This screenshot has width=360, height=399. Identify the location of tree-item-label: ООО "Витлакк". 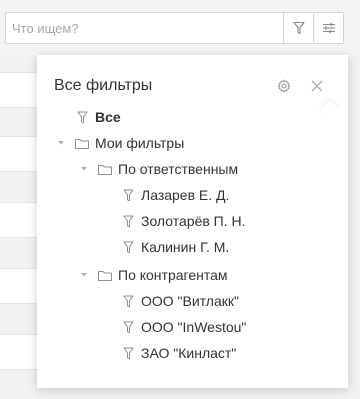
(190, 301).